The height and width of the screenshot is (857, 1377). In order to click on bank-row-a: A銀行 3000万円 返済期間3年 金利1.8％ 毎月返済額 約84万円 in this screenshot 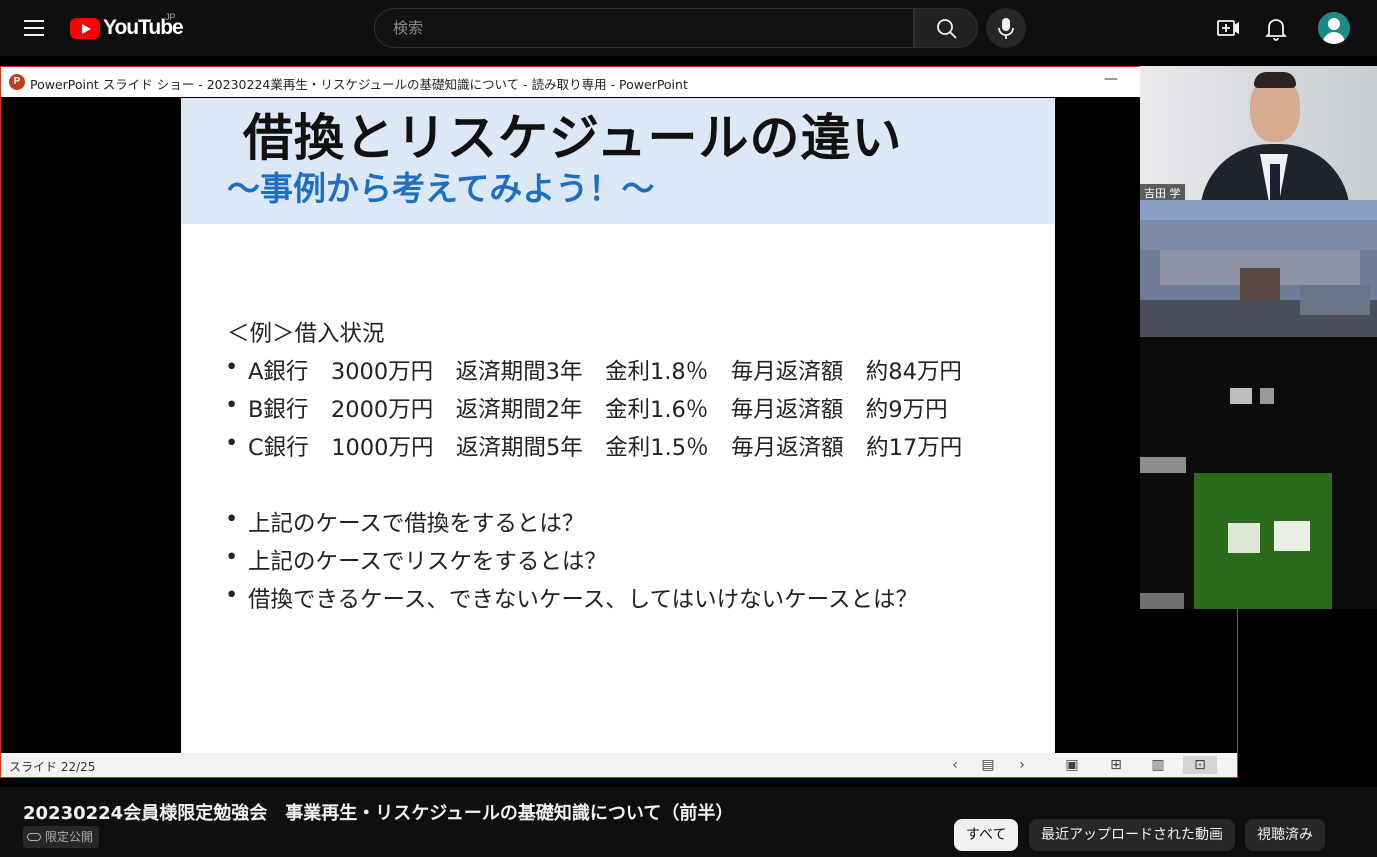, I will do `click(605, 372)`.